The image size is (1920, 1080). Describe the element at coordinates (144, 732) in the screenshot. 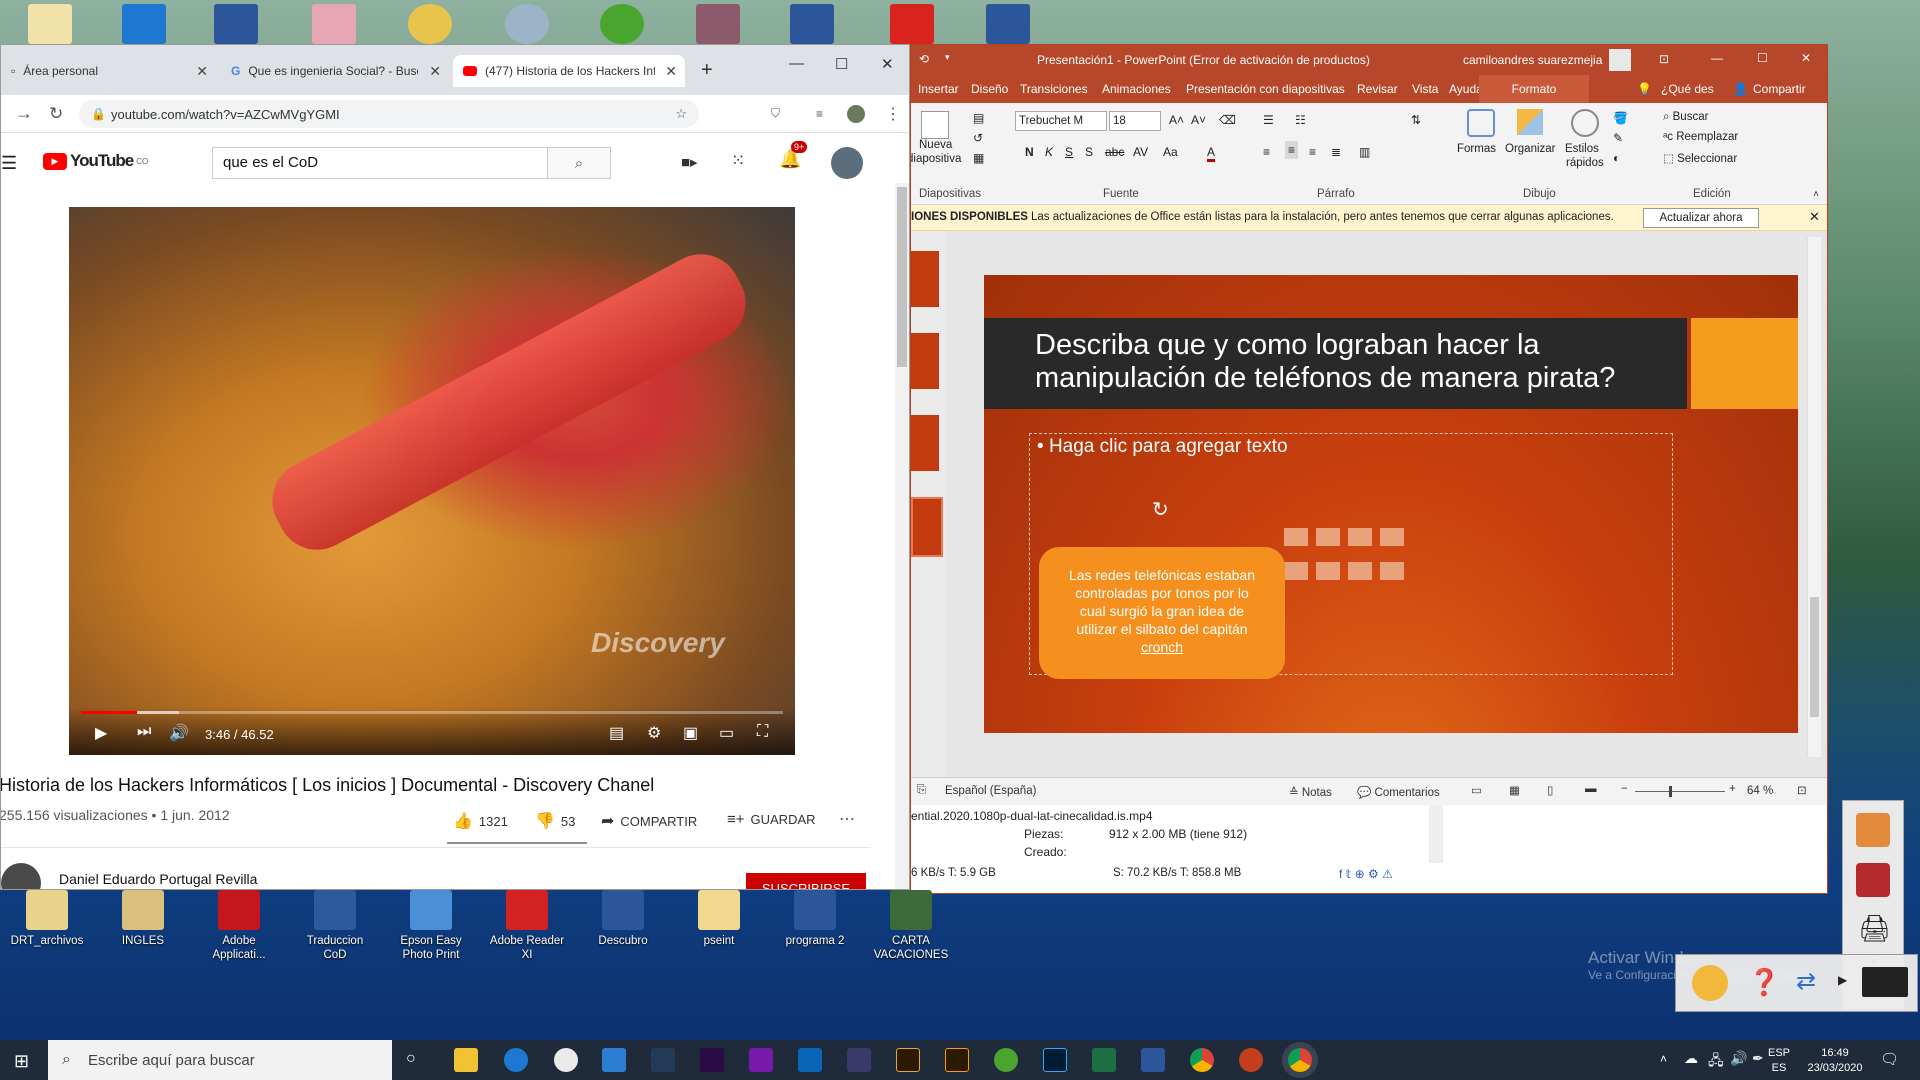

I see `next-icon: ⏭` at that location.